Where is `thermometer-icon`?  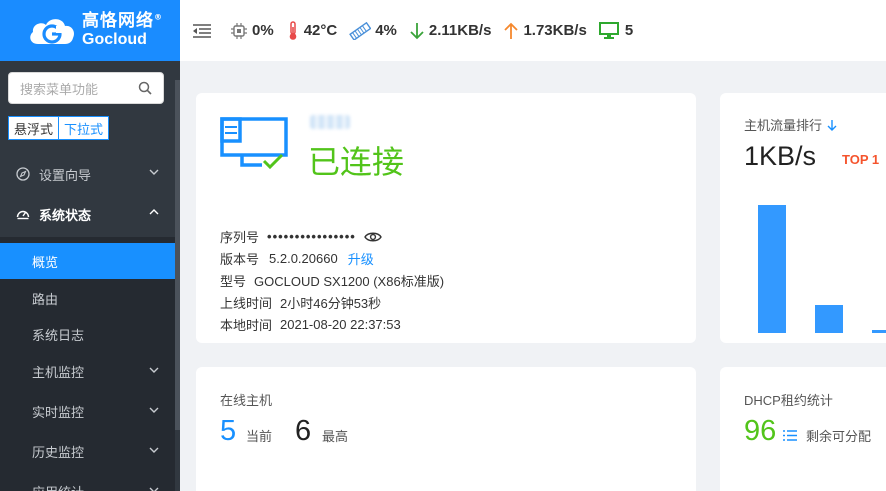
thermometer-icon is located at coordinates (292, 30).